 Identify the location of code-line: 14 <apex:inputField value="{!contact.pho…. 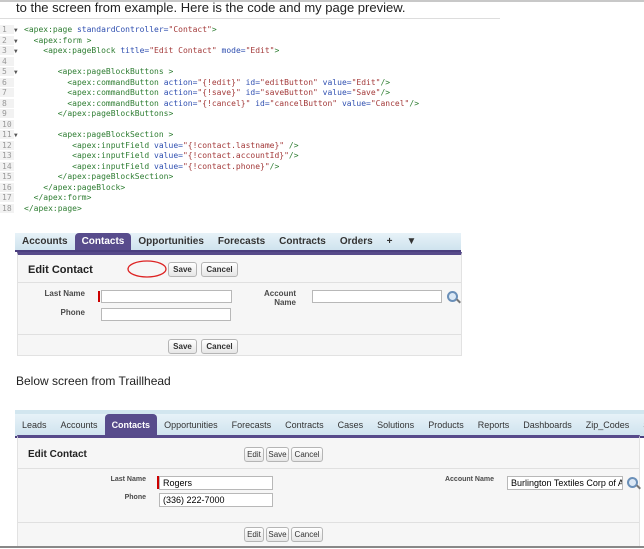
(139, 167).